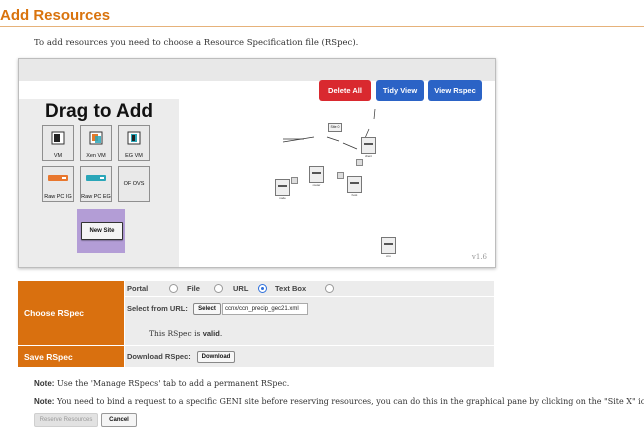 This screenshot has width=644, height=427. Describe the element at coordinates (119, 420) in the screenshot. I see `cancel-button: Cancel` at that location.